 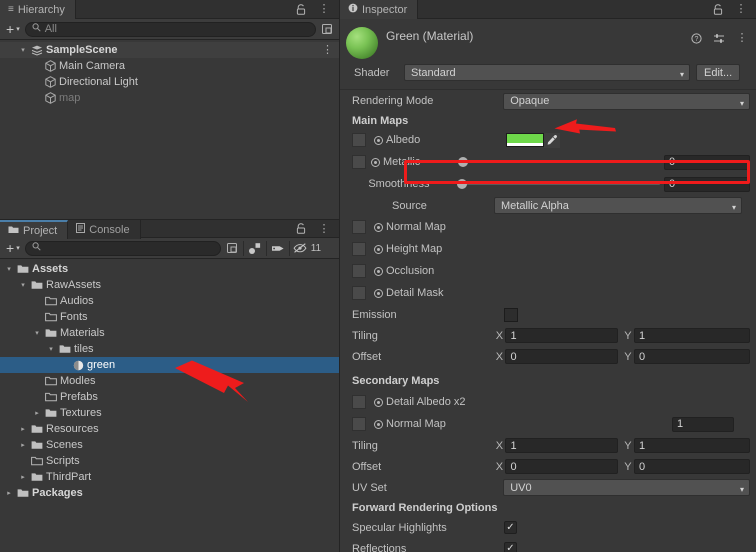 What do you see at coordinates (359, 227) in the screenshot?
I see `normal-map-texture-slot` at bounding box center [359, 227].